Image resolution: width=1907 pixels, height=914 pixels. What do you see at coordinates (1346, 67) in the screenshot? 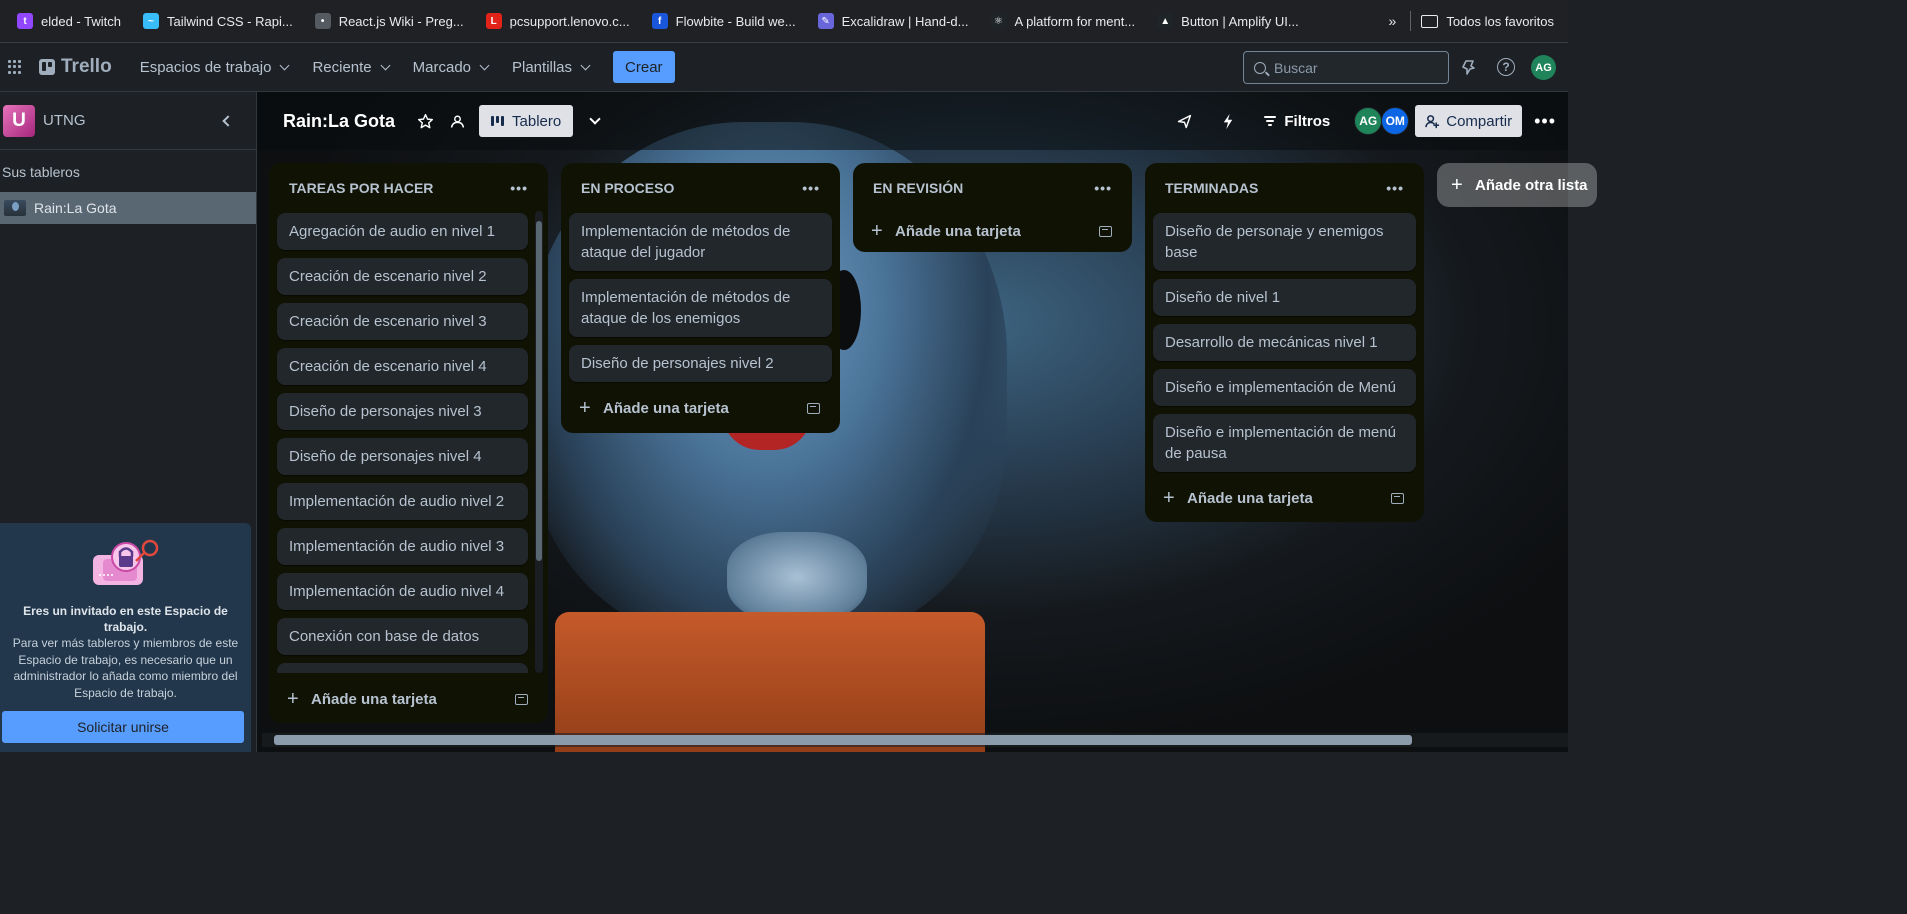
I see `search-input: Buscar` at bounding box center [1346, 67].